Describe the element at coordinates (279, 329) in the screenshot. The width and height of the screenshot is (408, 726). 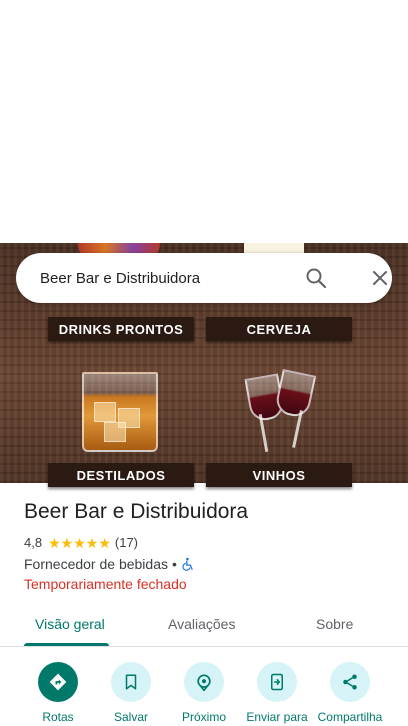
I see `banner-beer: CERVEJA` at that location.